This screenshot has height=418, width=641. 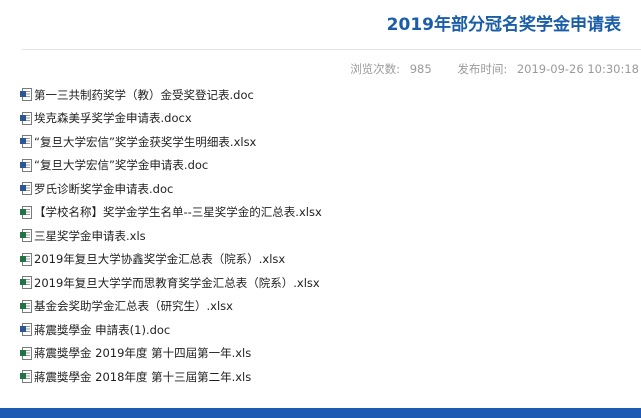 I want to click on article-meta: 浏览次数: 985 发布时间: 2019-09-26 10:30:18, so click(x=491, y=69).